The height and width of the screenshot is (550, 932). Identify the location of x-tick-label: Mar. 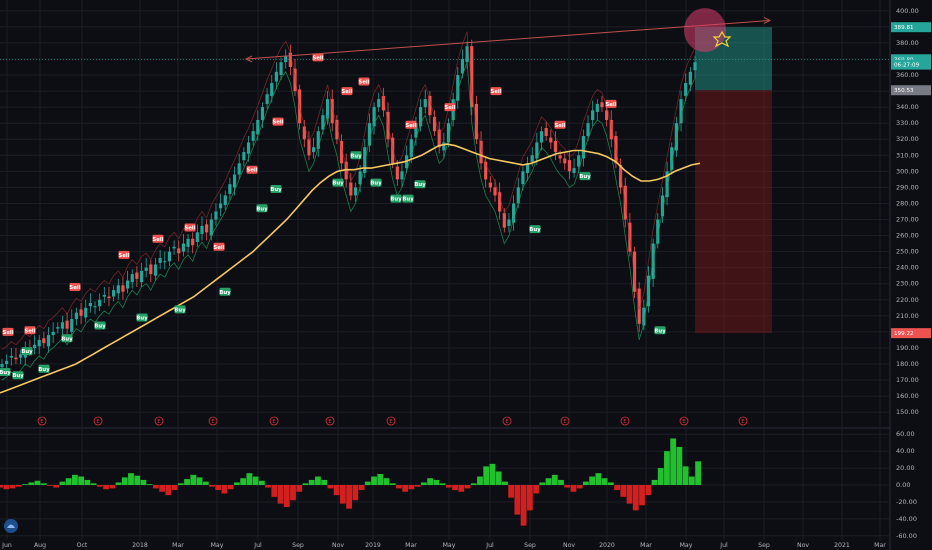
(178, 545).